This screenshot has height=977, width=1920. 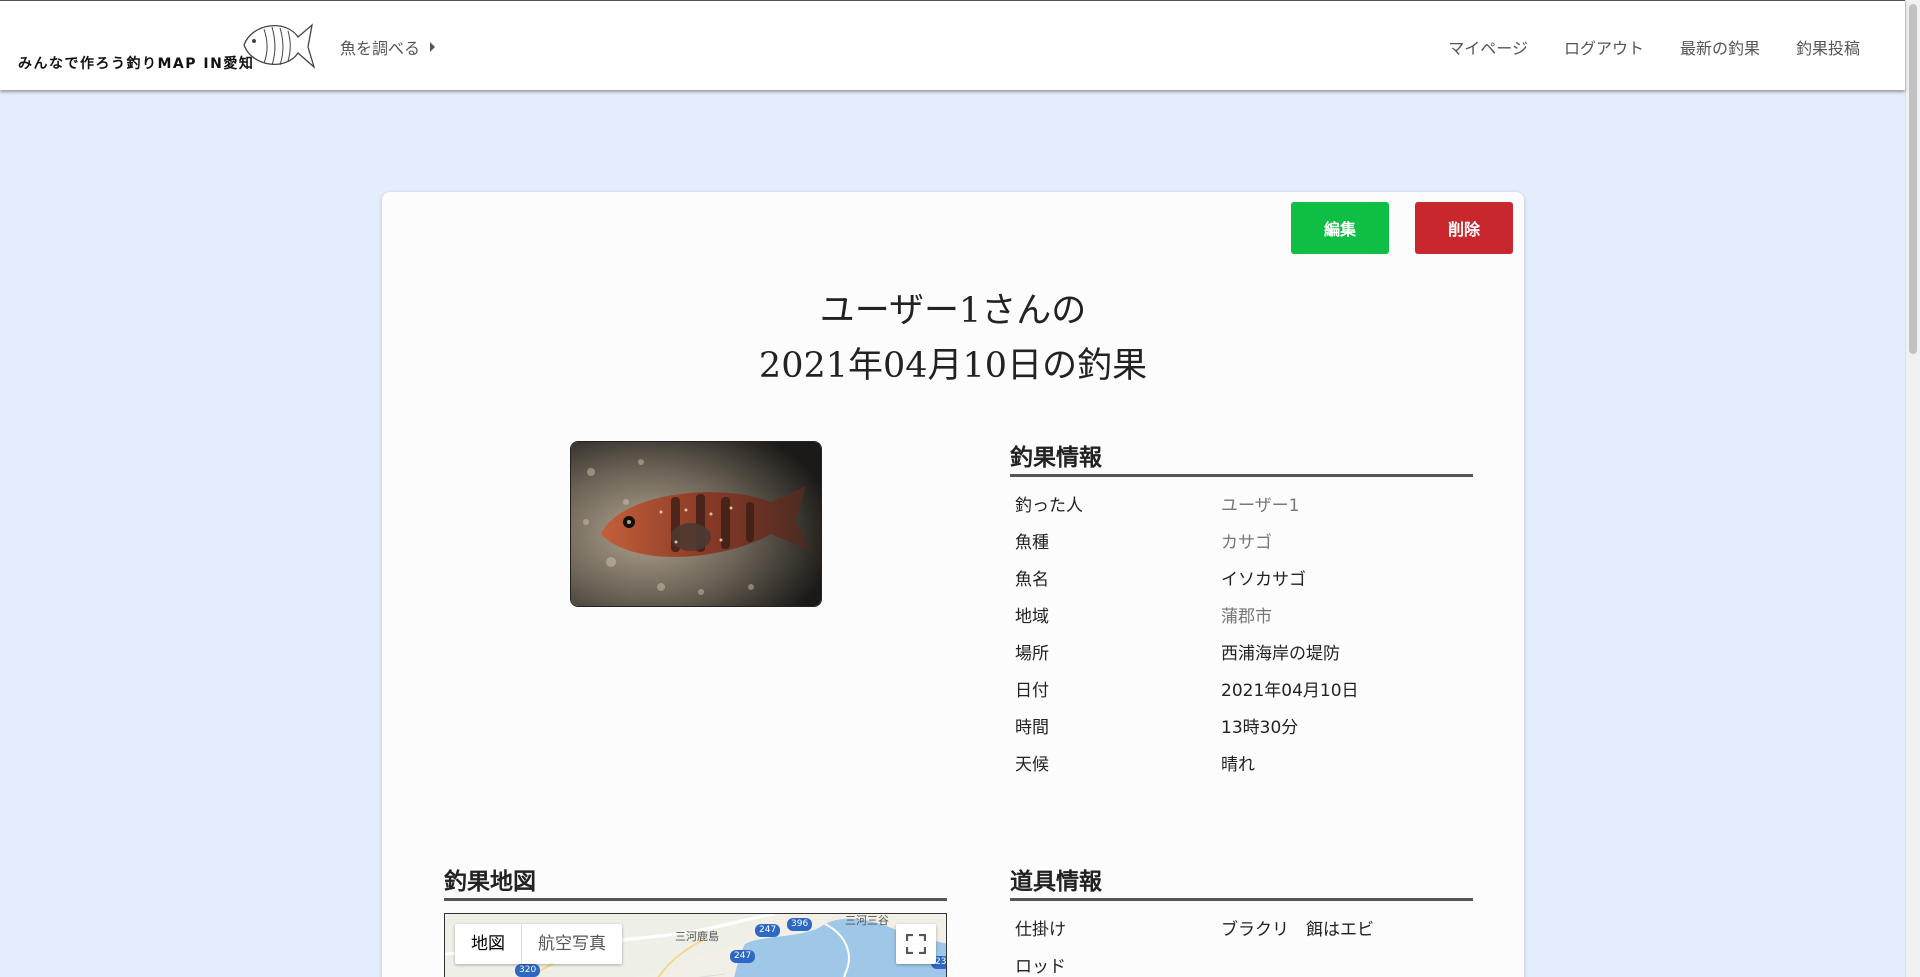 I want to click on main-nav: マイページ ログアウト 最新の釣果 釣果投稿, so click(x=1654, y=47).